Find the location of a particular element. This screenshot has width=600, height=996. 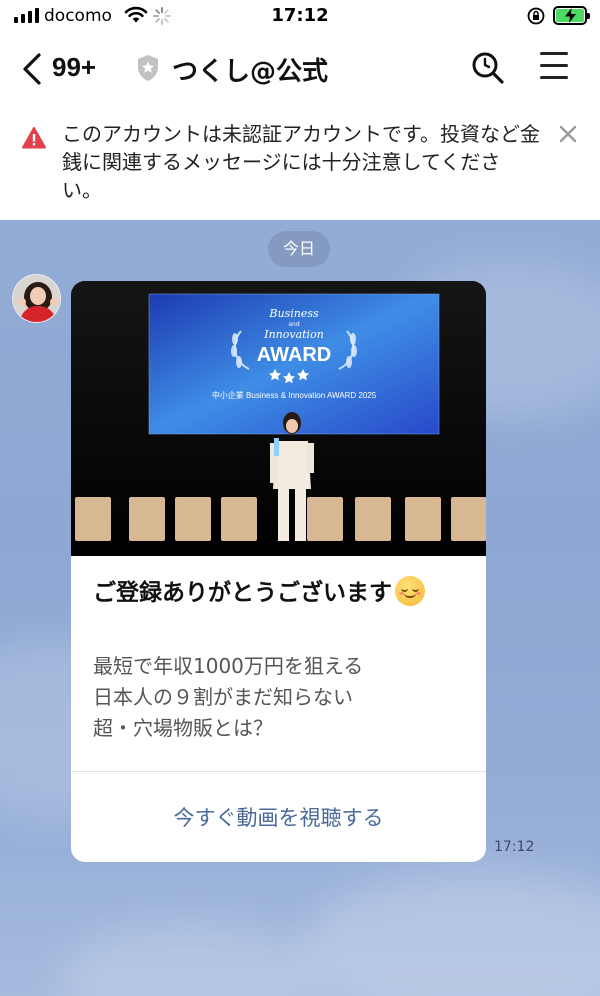

orientation-lock-icon is located at coordinates (536, 16).